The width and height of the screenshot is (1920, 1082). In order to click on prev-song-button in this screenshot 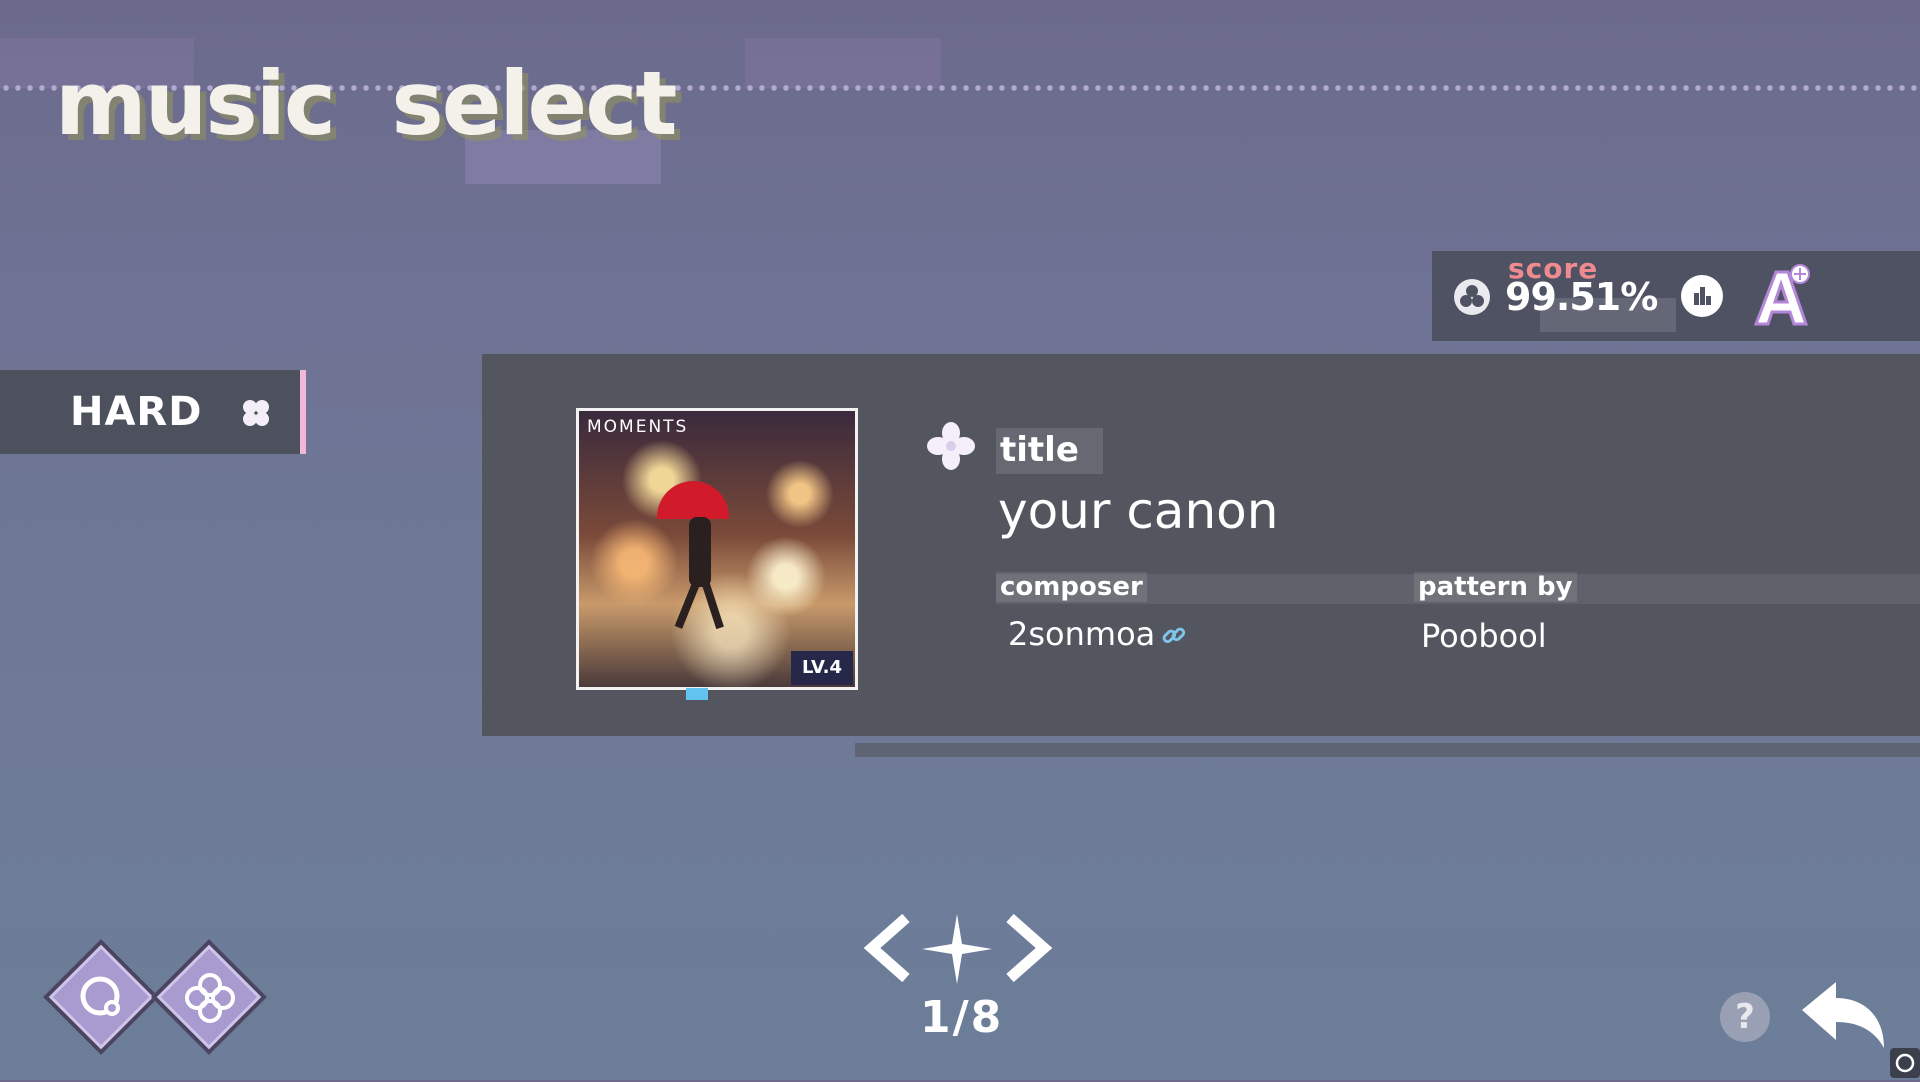, I will do `click(888, 950)`.